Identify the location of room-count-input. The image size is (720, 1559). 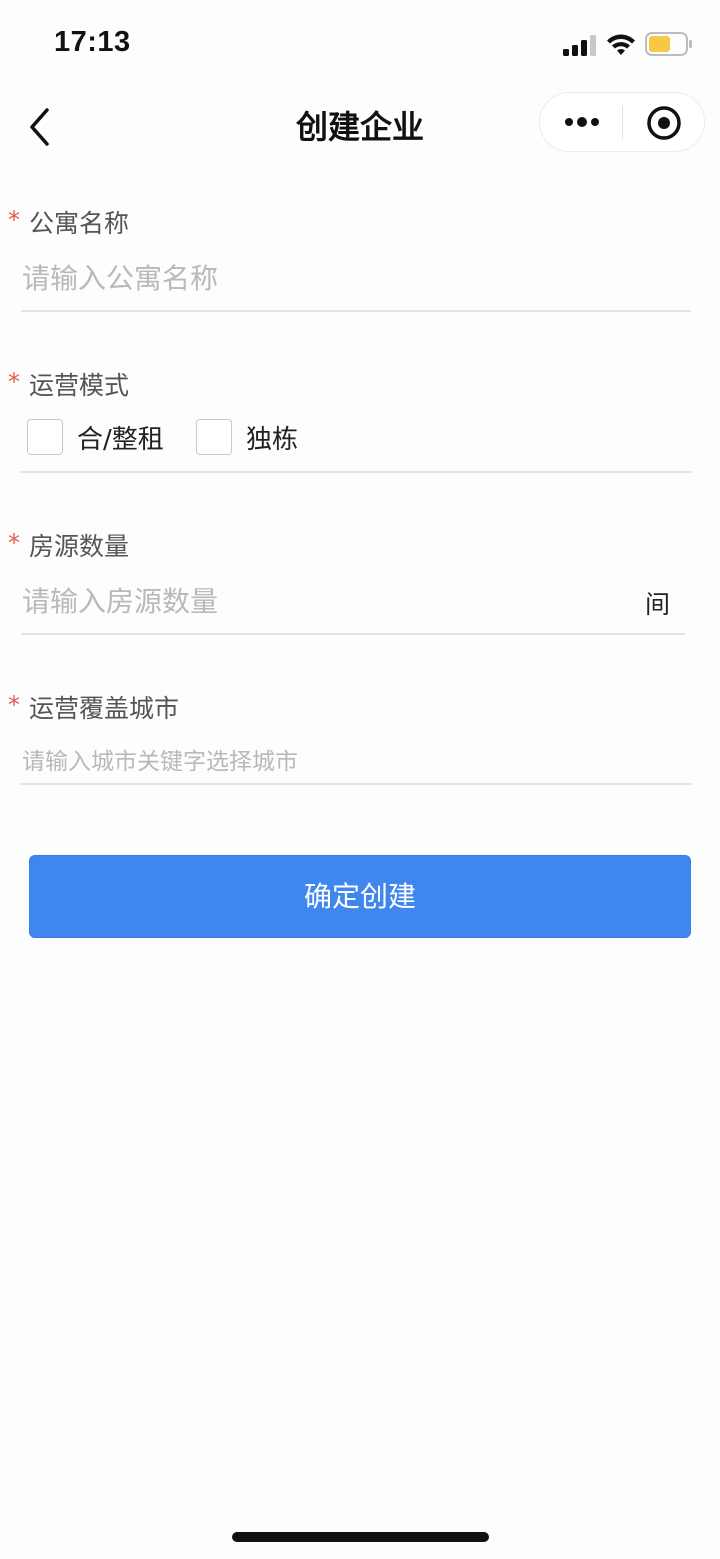
(322, 601).